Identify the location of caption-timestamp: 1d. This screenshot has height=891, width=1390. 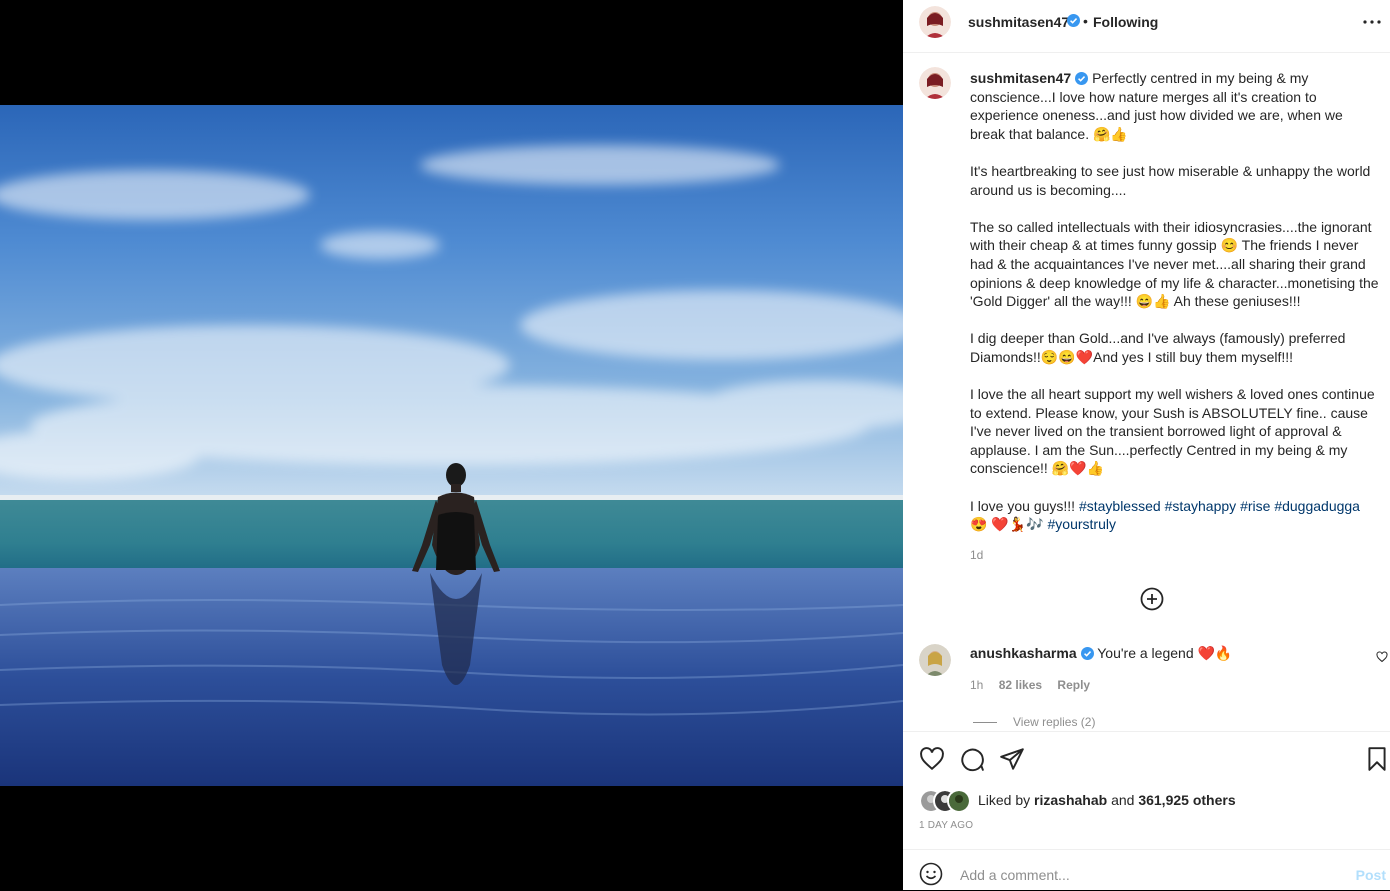
(976, 555).